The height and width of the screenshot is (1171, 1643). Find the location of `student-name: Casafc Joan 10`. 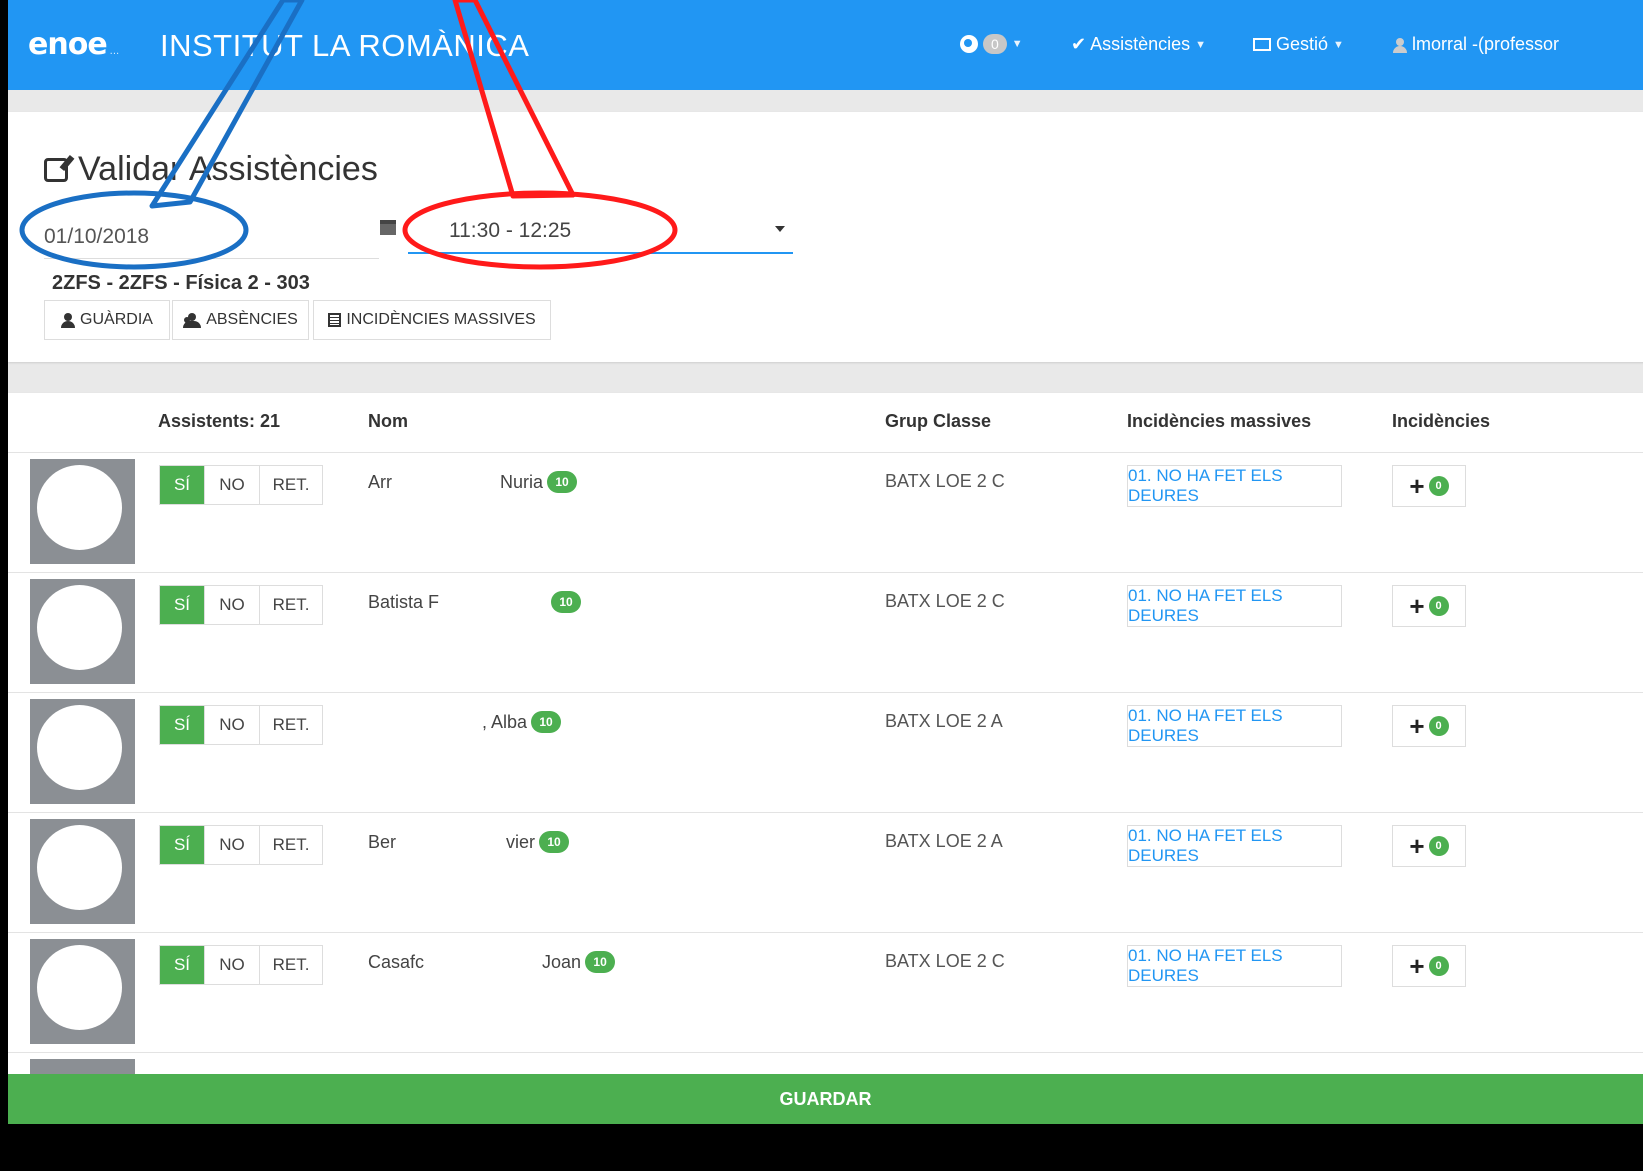

student-name: Casafc Joan 10 is located at coordinates (492, 962).